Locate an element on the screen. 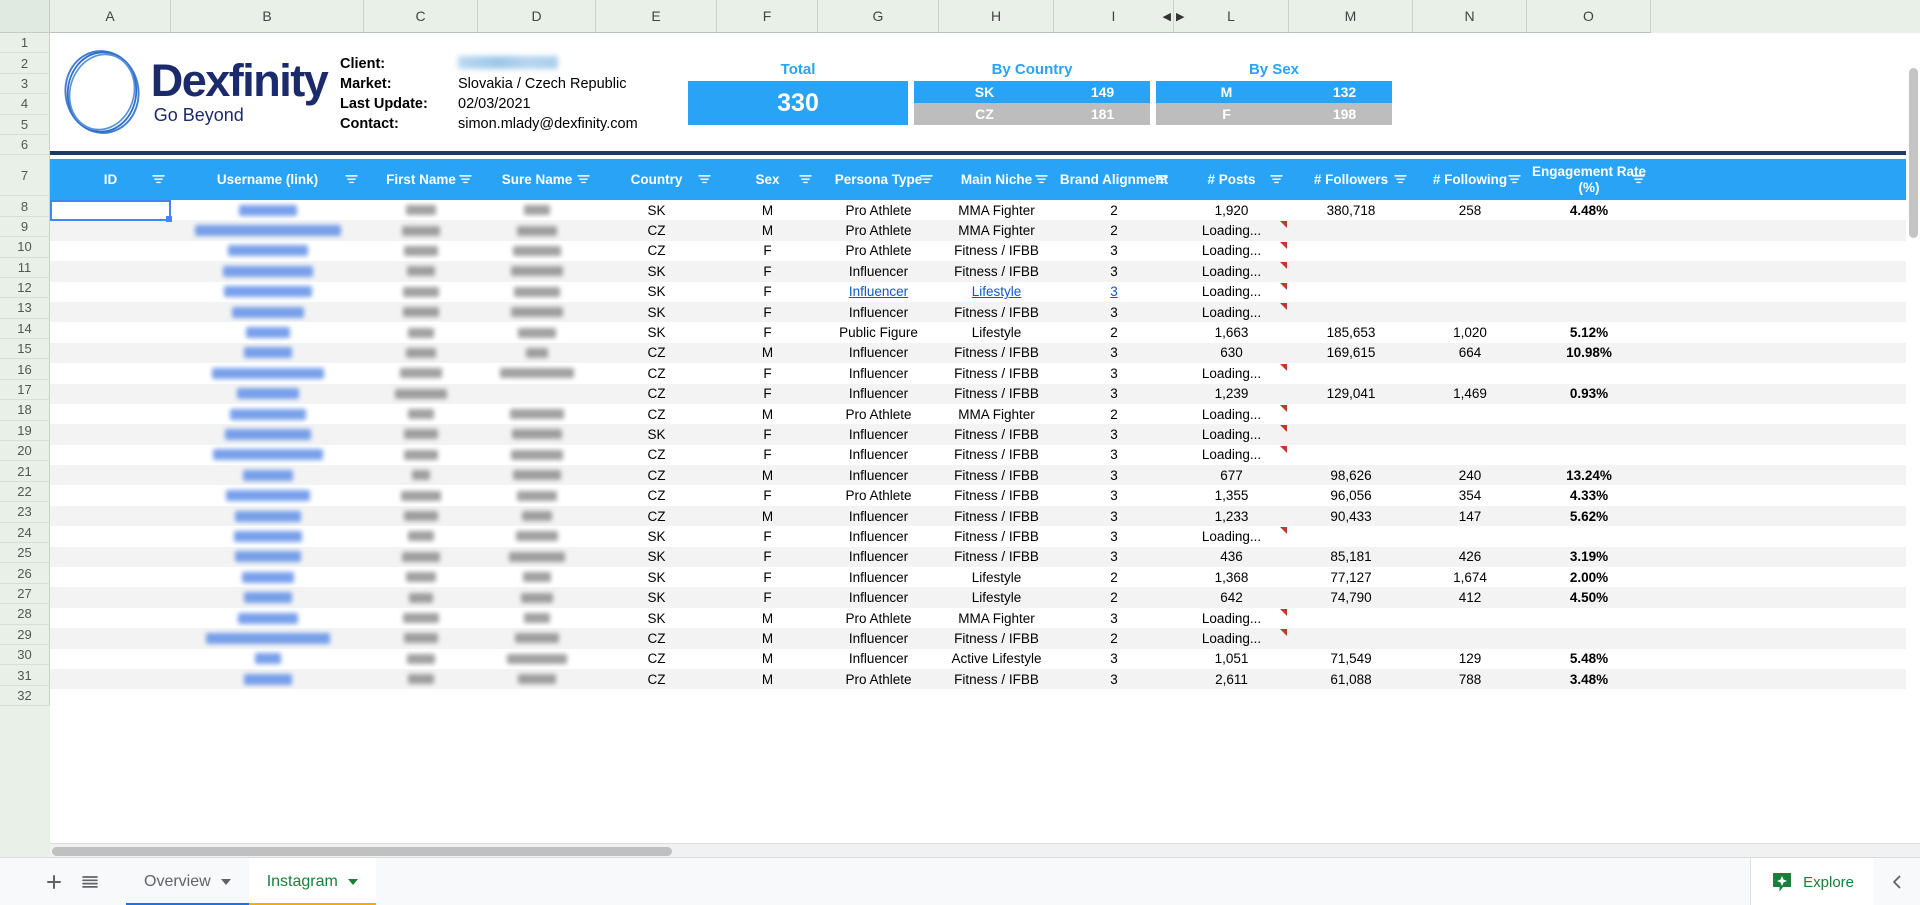  cell-followers: 380,718 is located at coordinates (1351, 210).